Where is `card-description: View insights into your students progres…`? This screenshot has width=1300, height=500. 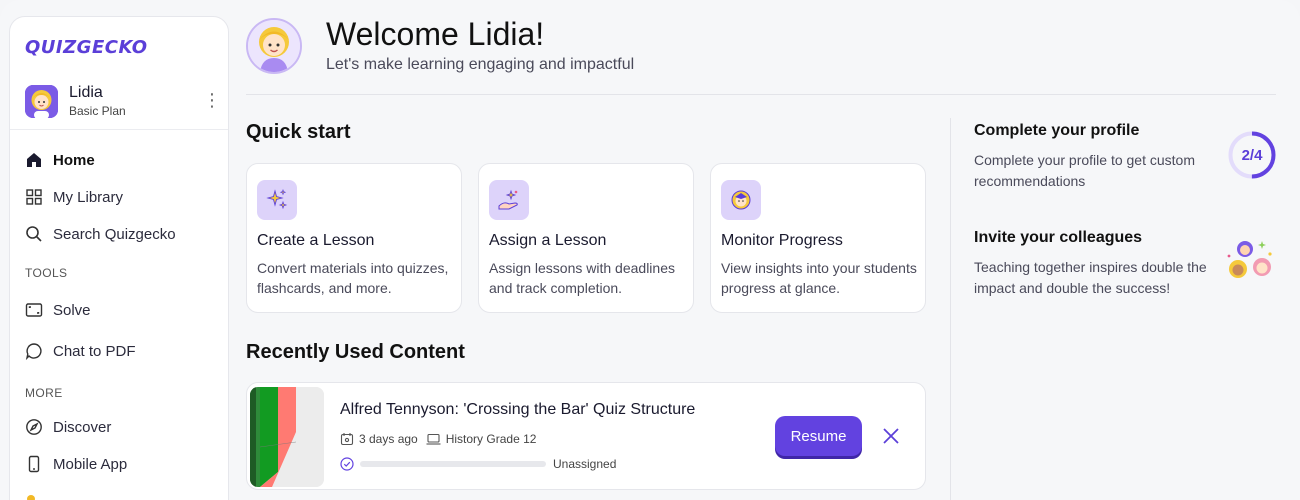
card-description: View insights into your students progres… is located at coordinates (819, 278).